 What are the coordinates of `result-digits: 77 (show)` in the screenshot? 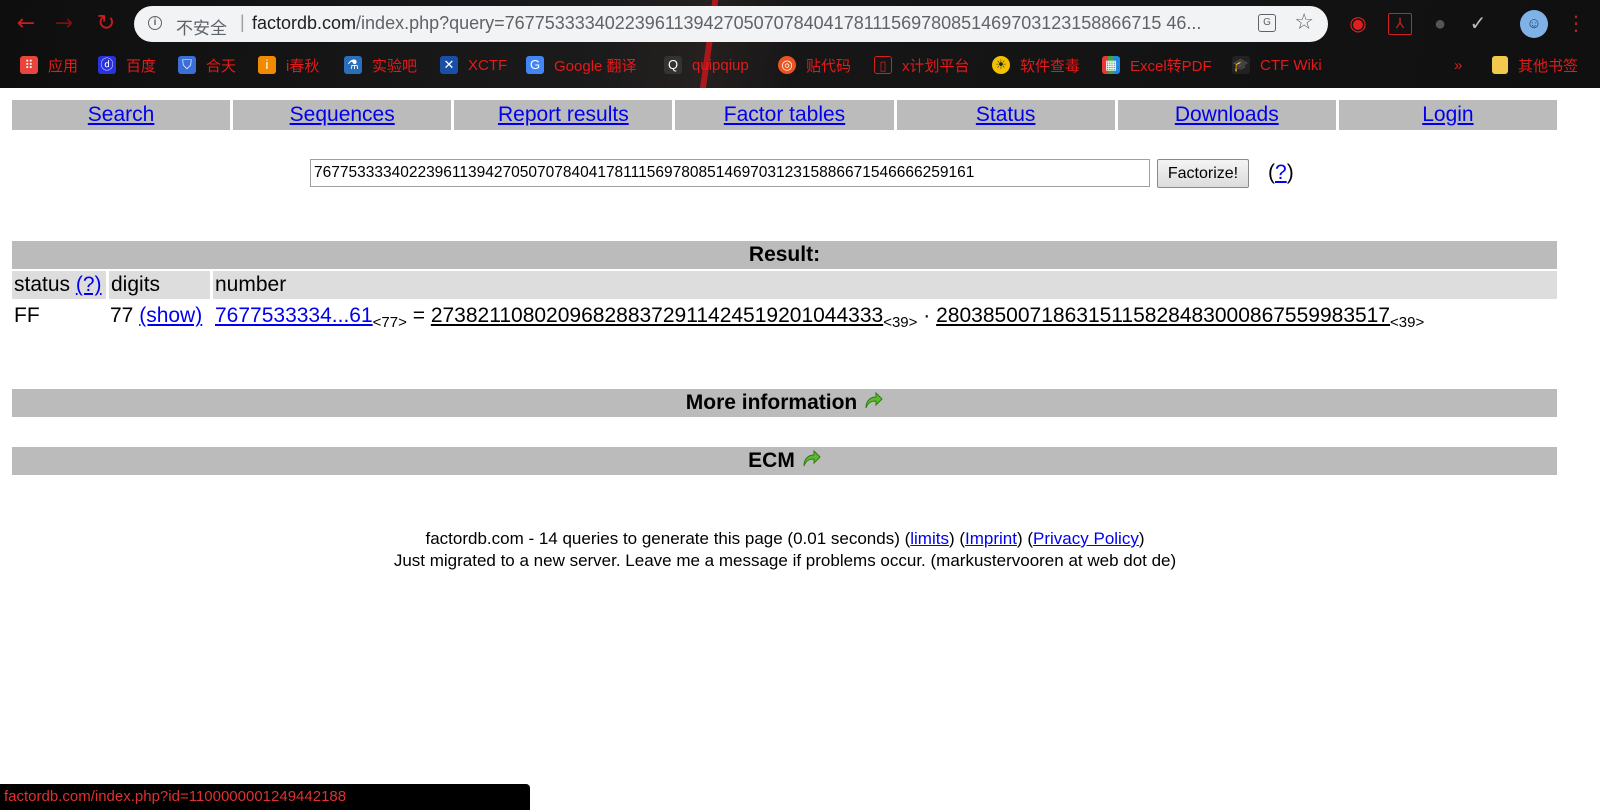 It's located at (156, 315).